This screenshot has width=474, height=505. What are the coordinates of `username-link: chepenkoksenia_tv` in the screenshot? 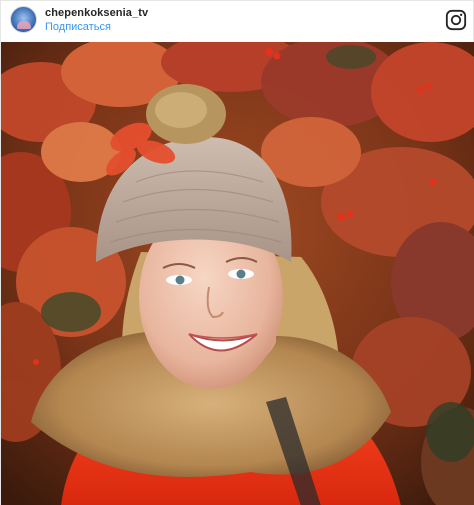 It's located at (96, 13).